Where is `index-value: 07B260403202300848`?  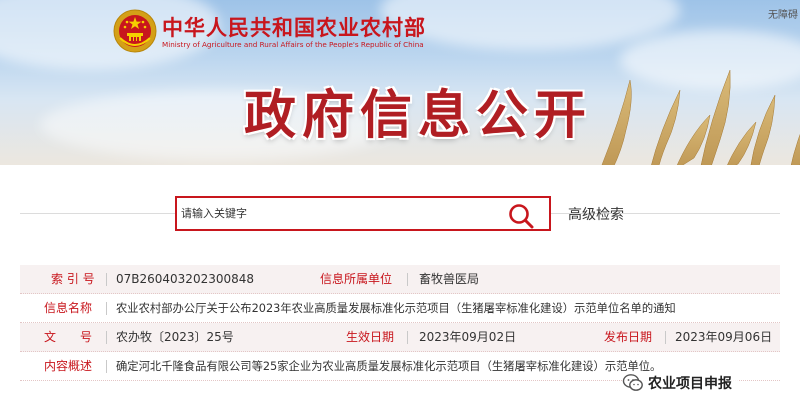
index-value: 07B260403202300848 is located at coordinates (185, 279).